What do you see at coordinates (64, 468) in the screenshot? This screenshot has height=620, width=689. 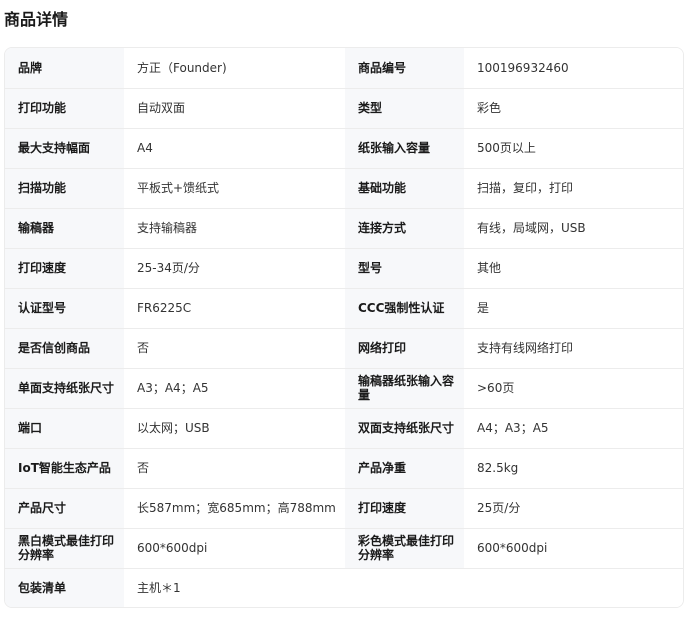 I see `spec-key: IoT智能生态产品` at bounding box center [64, 468].